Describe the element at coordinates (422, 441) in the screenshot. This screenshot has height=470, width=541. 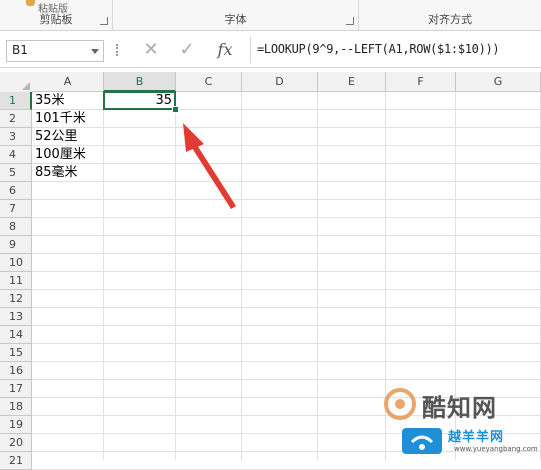
I see `watermark-wifi-icon` at that location.